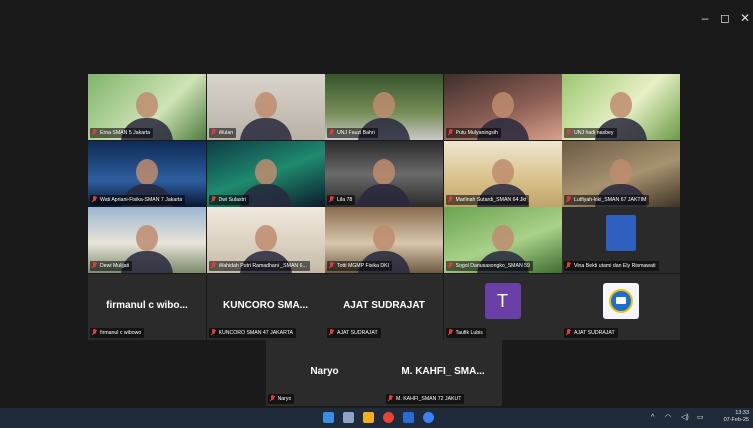 The width and height of the screenshot is (753, 428). What do you see at coordinates (491, 199) in the screenshot?
I see `participant-name: Marlinah Sutardi_SMAN 64 Jkt` at bounding box center [491, 199].